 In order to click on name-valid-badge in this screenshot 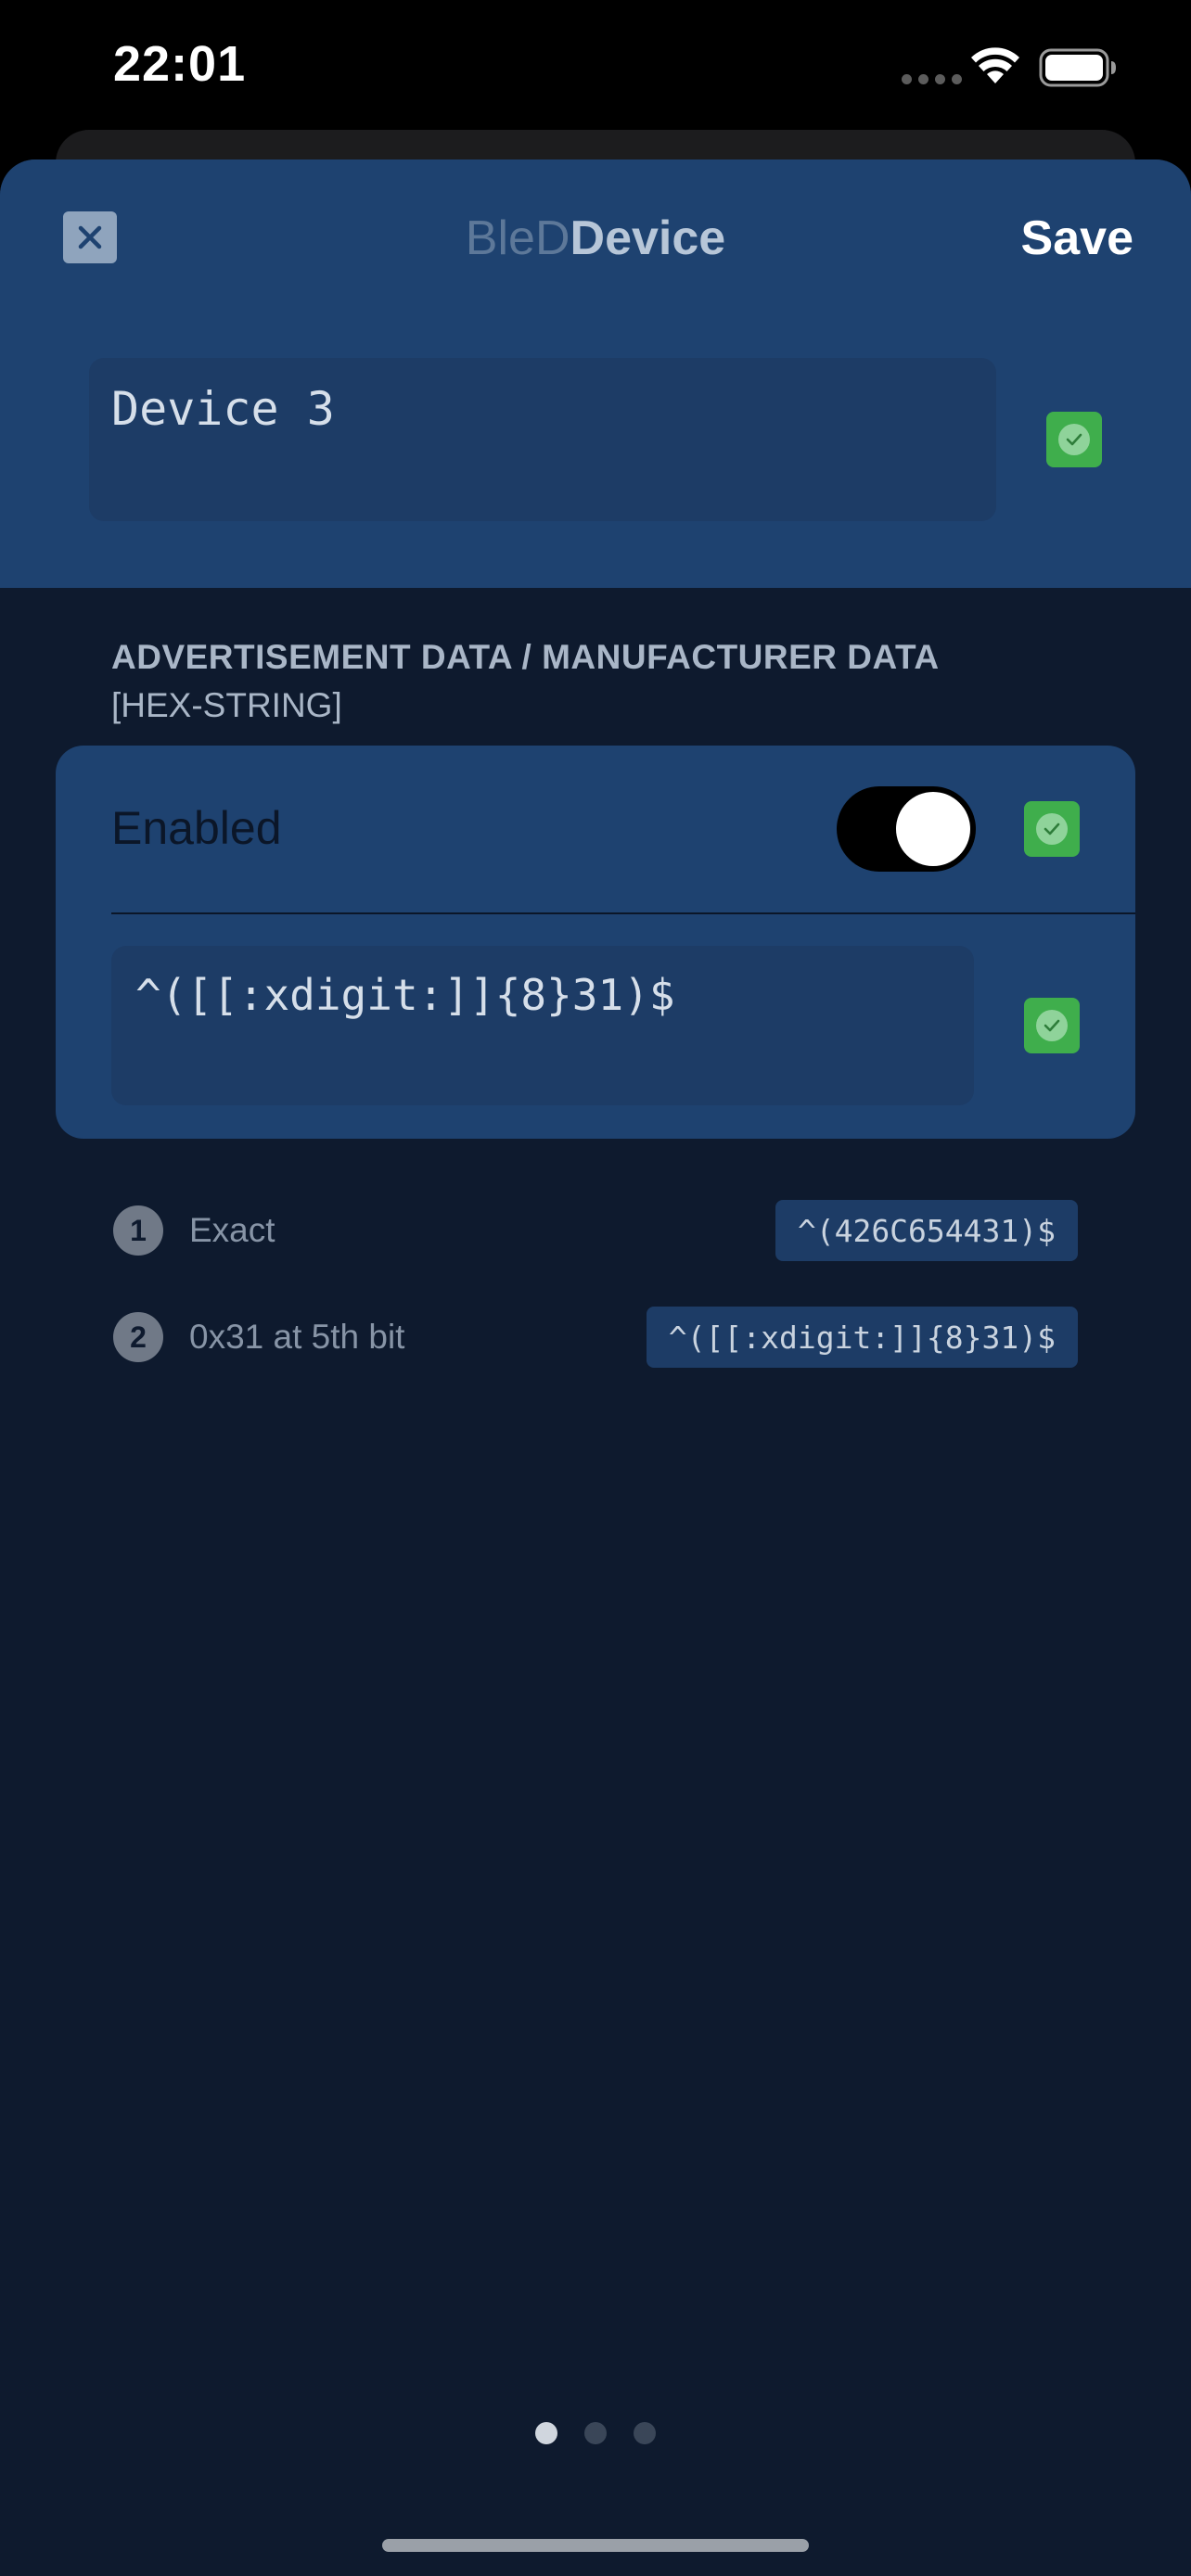, I will do `click(1074, 440)`.